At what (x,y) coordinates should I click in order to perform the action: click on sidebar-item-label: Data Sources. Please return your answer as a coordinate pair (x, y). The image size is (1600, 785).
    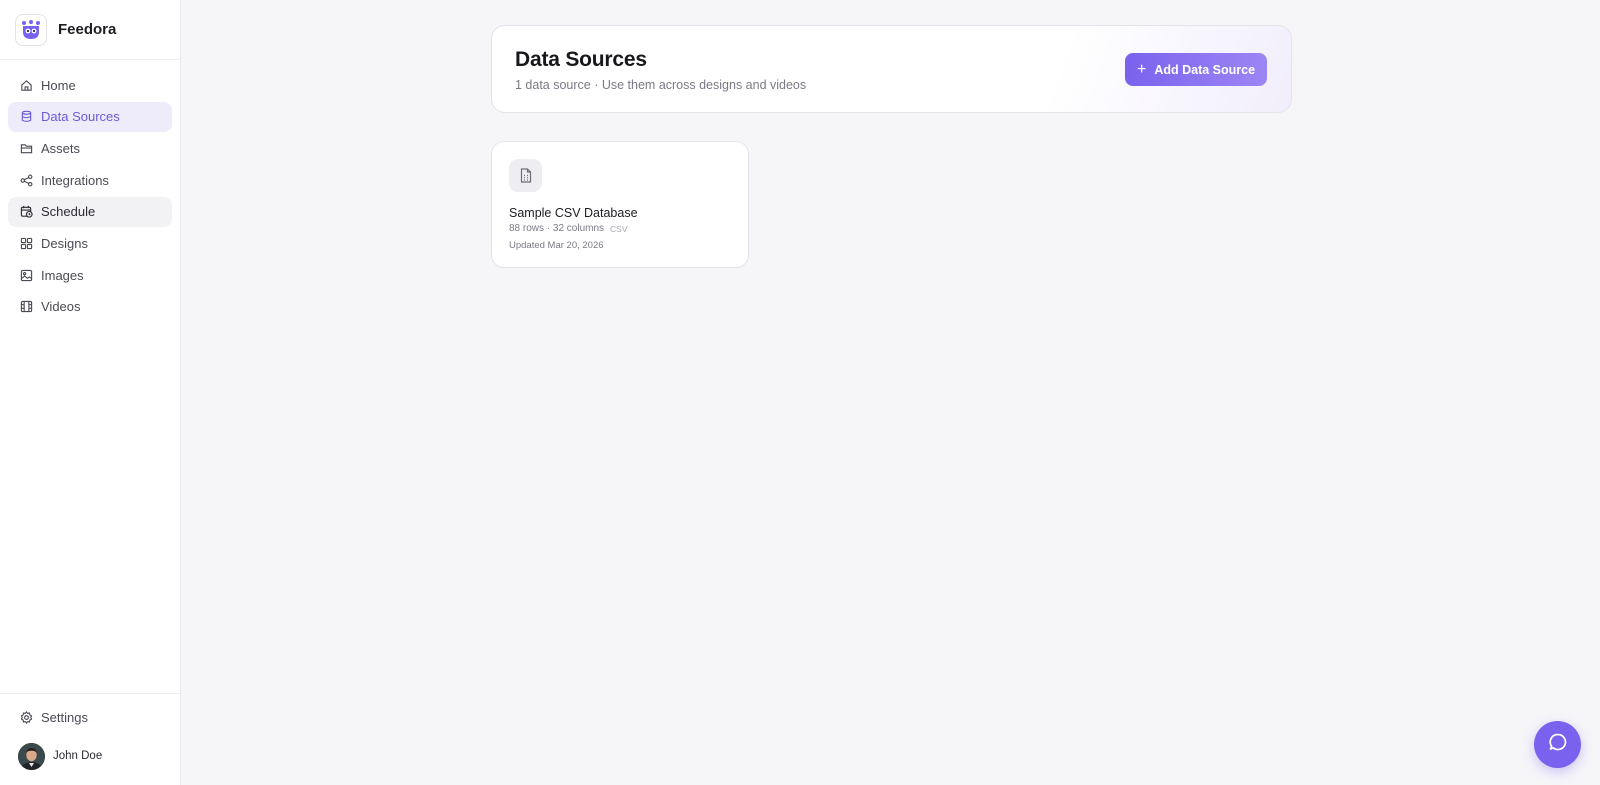
    Looking at the image, I should click on (80, 117).